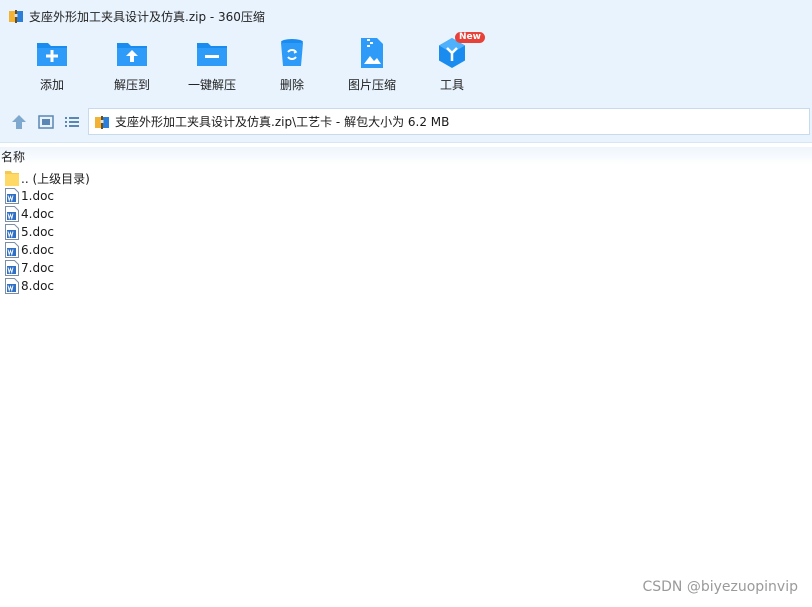 The image size is (812, 607). What do you see at coordinates (460, 51) in the screenshot?
I see `tools-icon-wrapper: New` at bounding box center [460, 51].